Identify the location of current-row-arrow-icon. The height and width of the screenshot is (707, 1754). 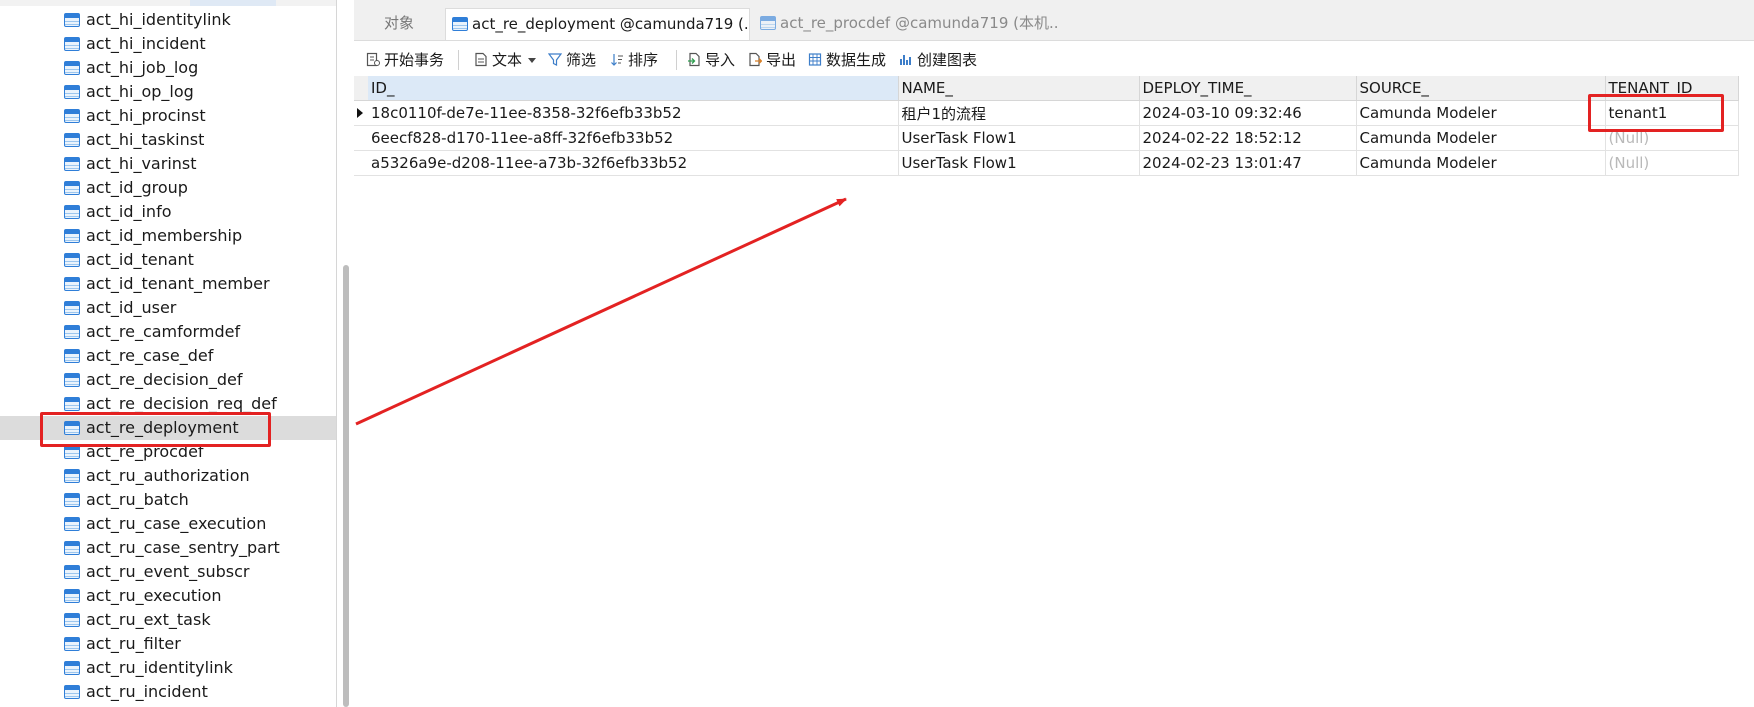
(360, 113).